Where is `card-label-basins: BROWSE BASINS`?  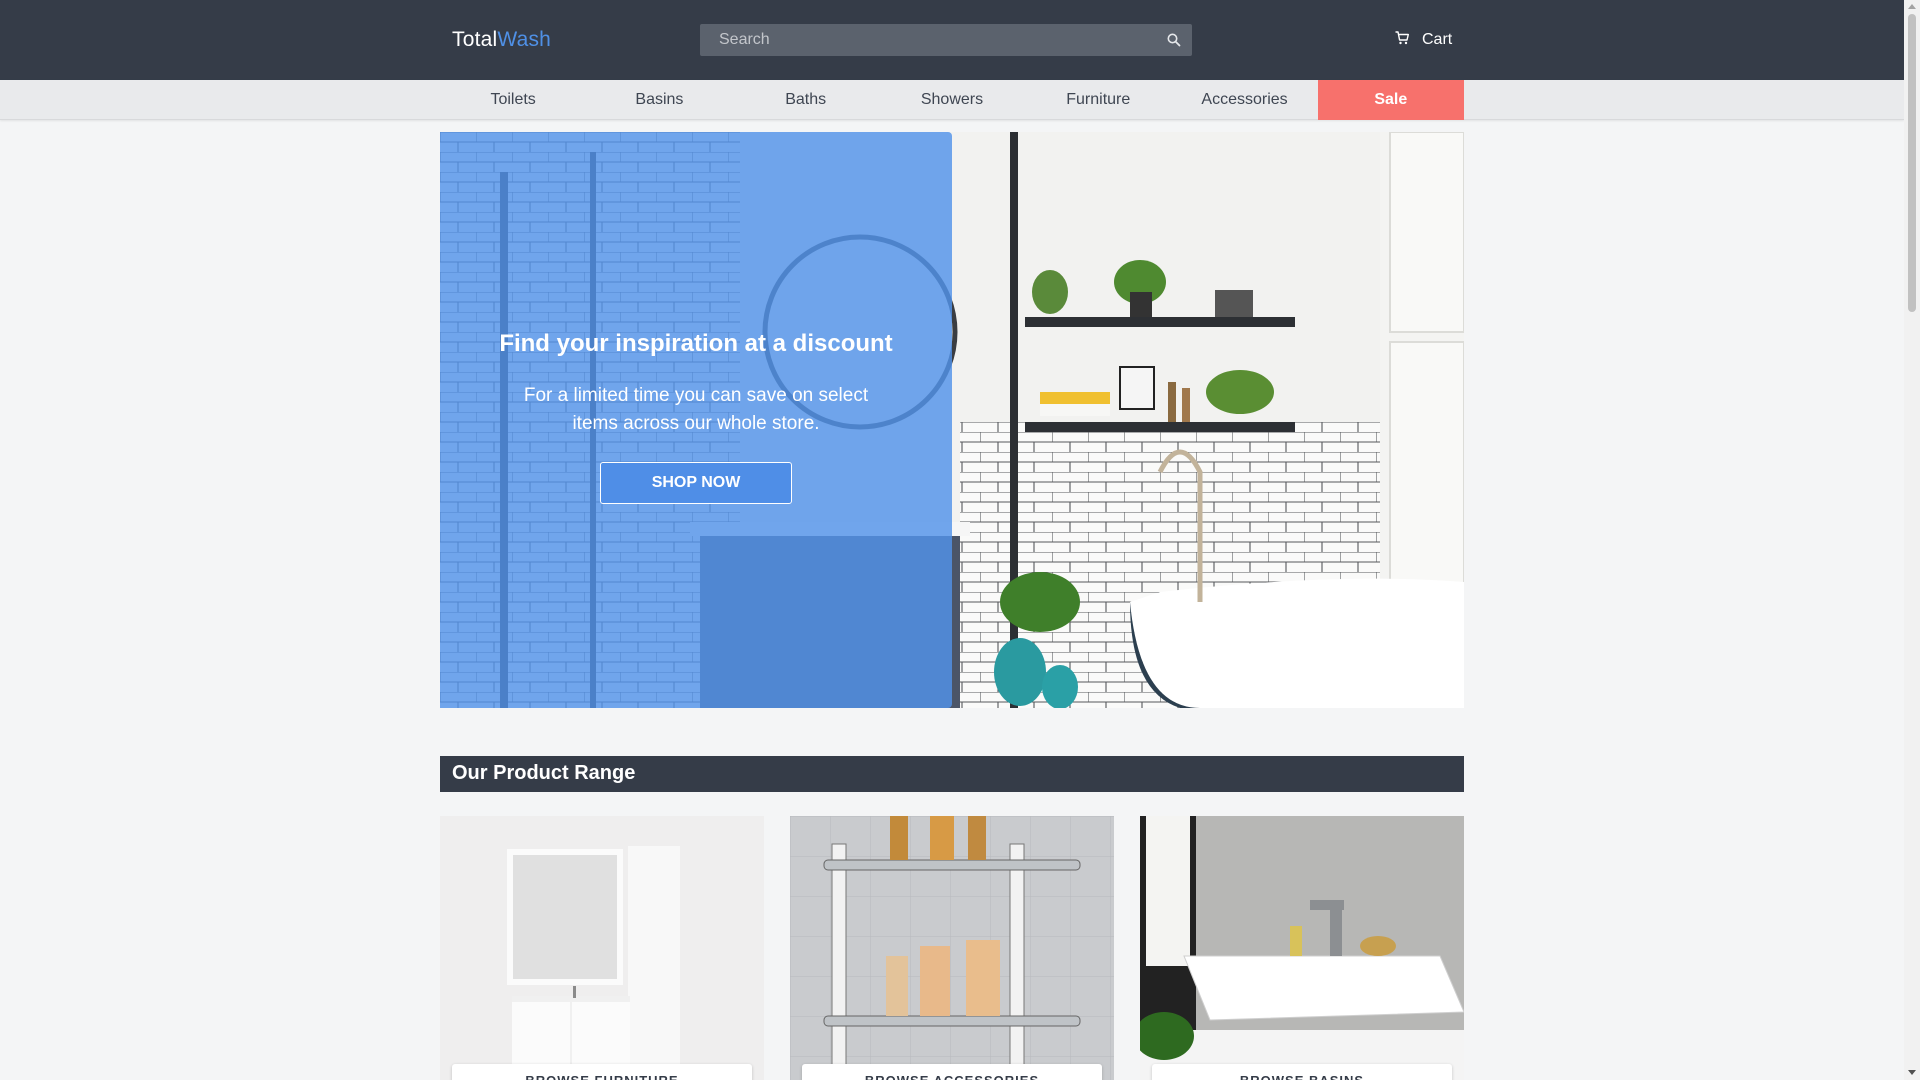
card-label-basins: BROWSE BASINS is located at coordinates (1302, 1072).